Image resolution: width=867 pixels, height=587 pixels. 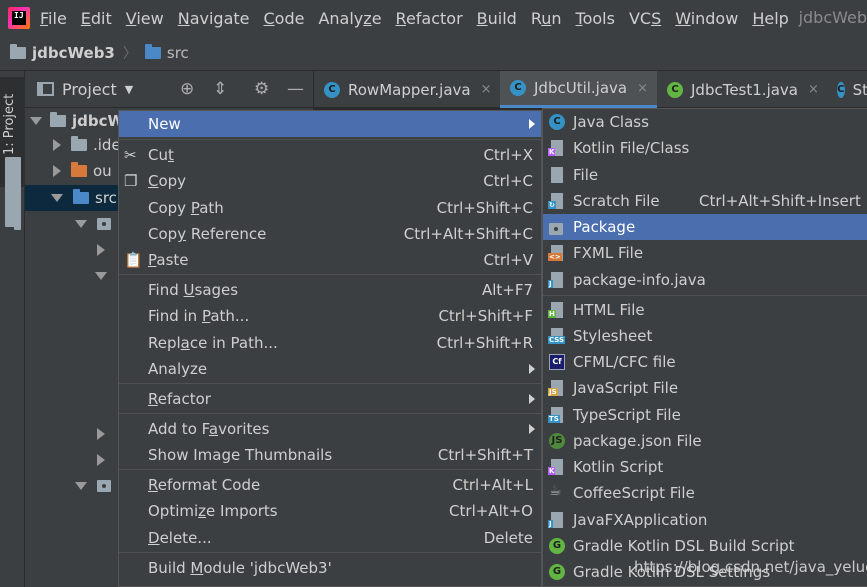 I want to click on breadcrumb-project: jdbcWeb3, so click(x=73, y=53).